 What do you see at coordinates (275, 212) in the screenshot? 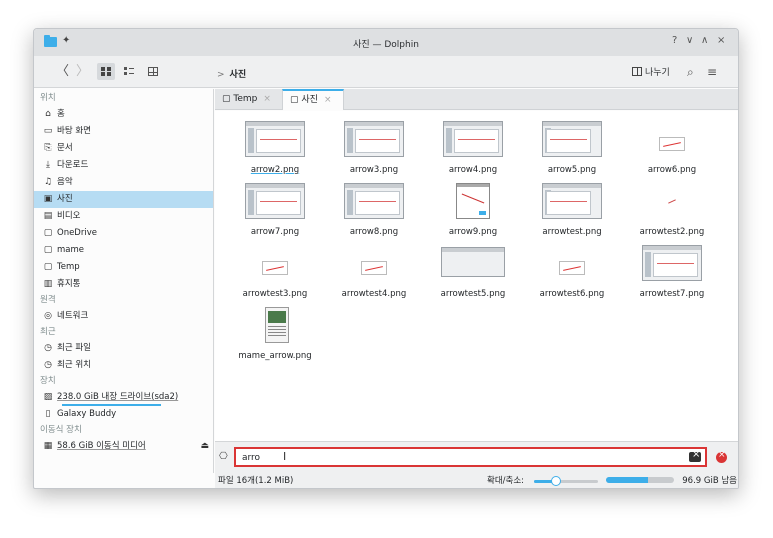
I see `file-item: arrow7.png` at bounding box center [275, 212].